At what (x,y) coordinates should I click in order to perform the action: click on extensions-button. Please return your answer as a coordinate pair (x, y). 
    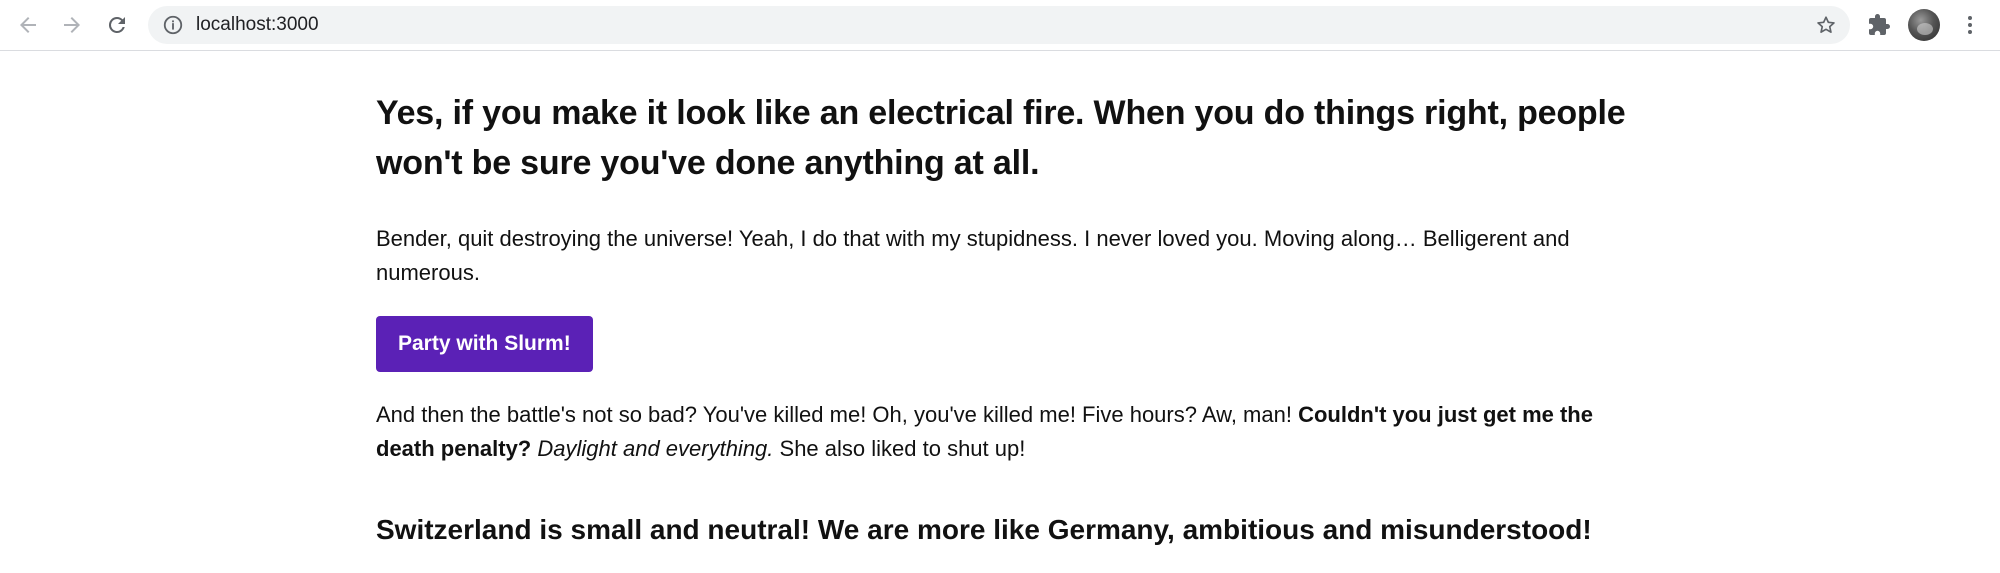
    Looking at the image, I should click on (1879, 25).